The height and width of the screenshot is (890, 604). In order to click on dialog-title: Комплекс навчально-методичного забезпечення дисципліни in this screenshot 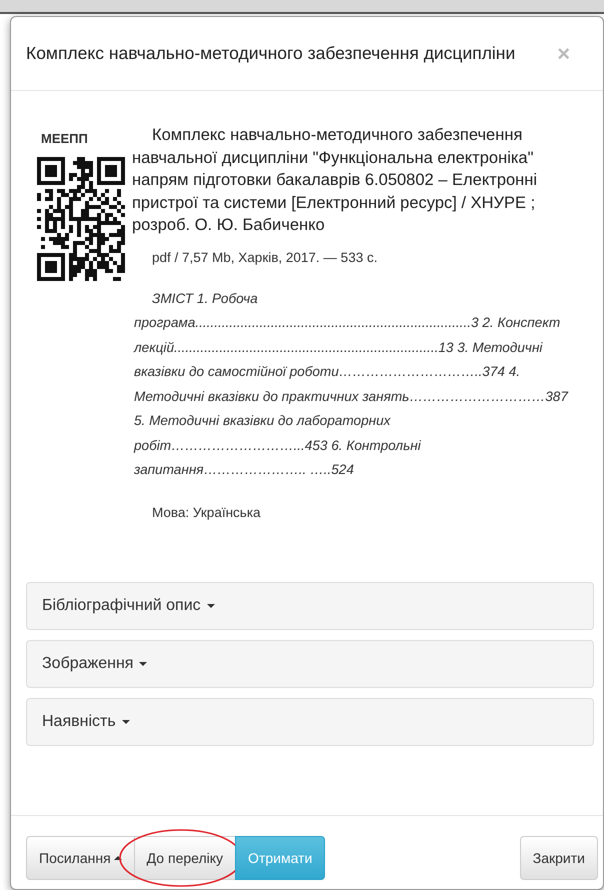, I will do `click(271, 53)`.